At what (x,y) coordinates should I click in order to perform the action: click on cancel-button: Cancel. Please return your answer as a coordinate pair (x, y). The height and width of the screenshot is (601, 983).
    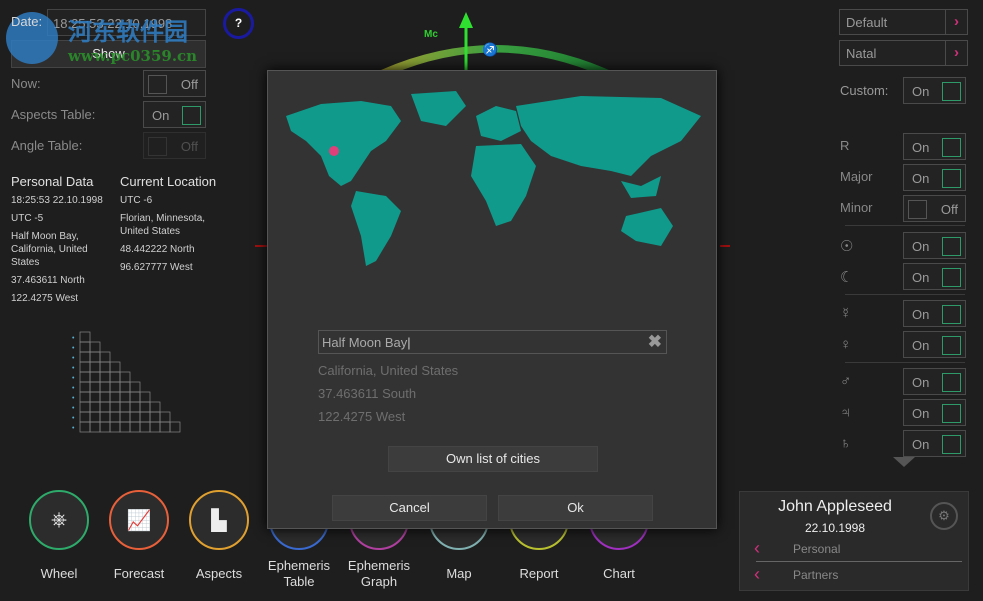
    Looking at the image, I should click on (409, 508).